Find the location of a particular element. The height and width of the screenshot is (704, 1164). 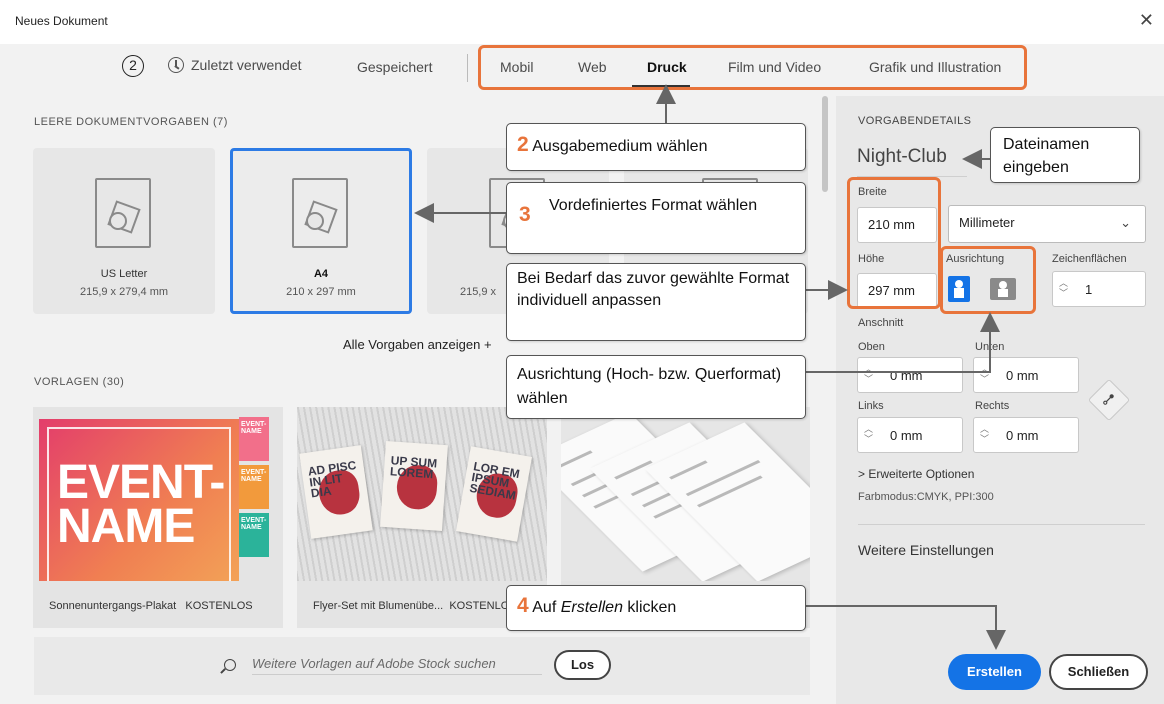

presets-heading: LEERE DOKUMENTVORGABEN (7) is located at coordinates (131, 122).